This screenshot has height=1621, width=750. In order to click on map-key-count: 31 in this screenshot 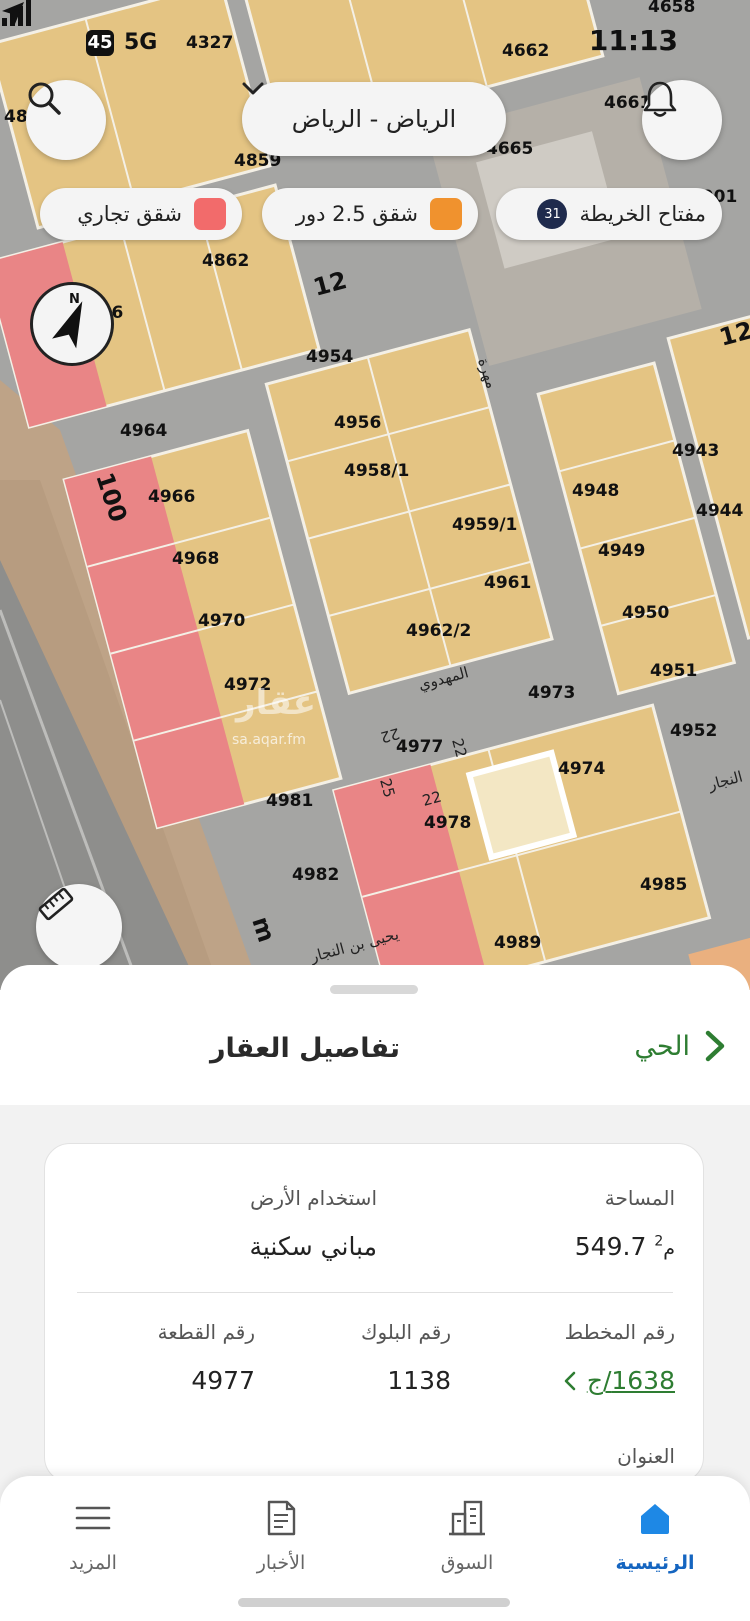, I will do `click(552, 214)`.